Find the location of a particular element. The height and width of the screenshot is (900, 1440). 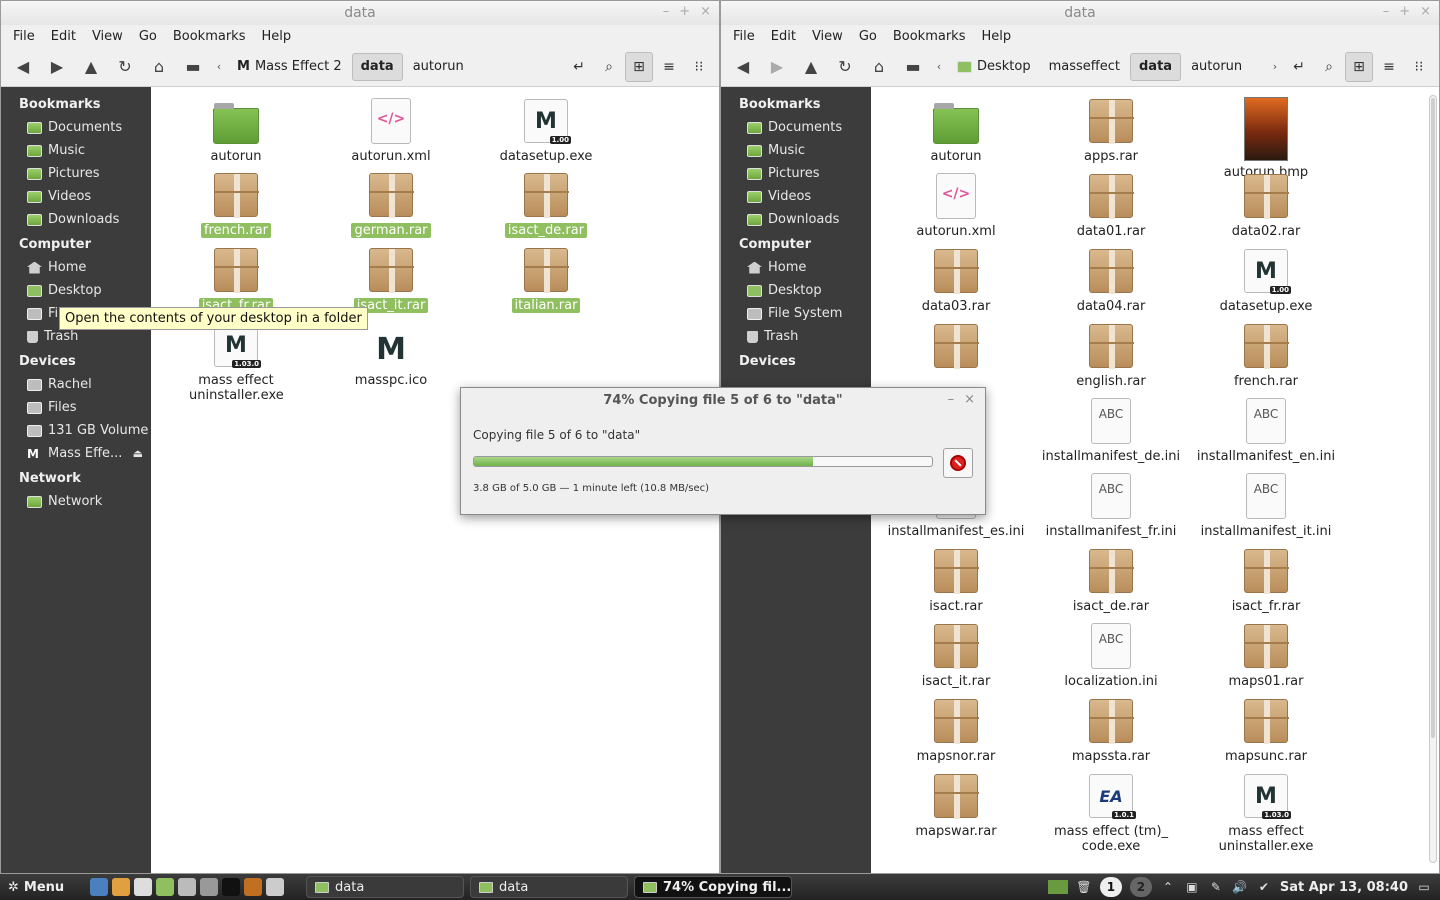

computer-icon: ▬ is located at coordinates (913, 67).